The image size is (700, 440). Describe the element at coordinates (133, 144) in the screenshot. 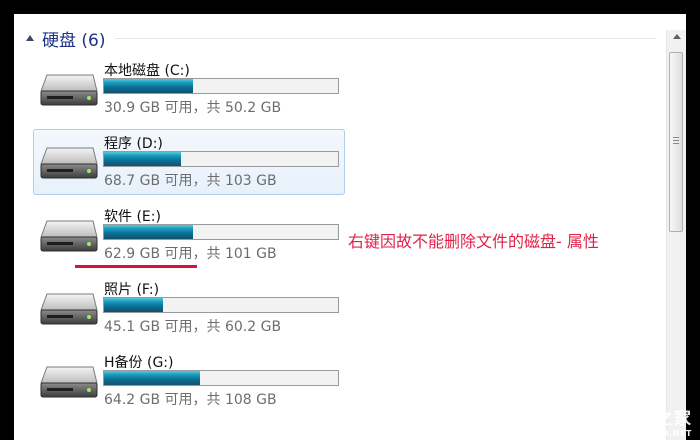

I see `drive-name: 程序 (D:)` at that location.